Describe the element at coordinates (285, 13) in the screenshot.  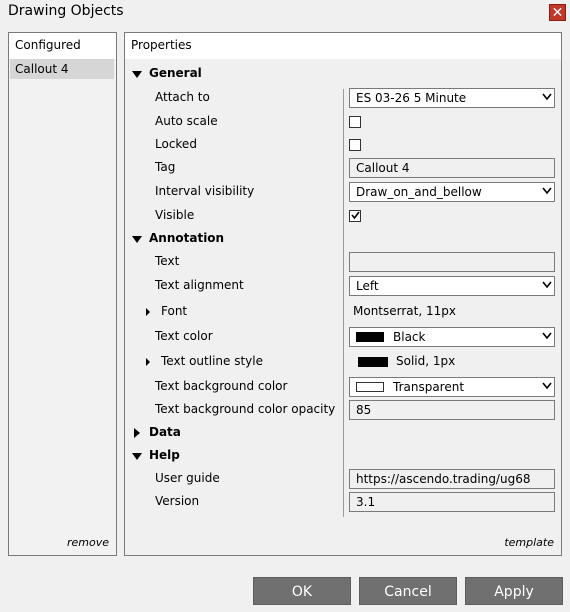
I see `title-bar: Drawing Objects ✕` at that location.